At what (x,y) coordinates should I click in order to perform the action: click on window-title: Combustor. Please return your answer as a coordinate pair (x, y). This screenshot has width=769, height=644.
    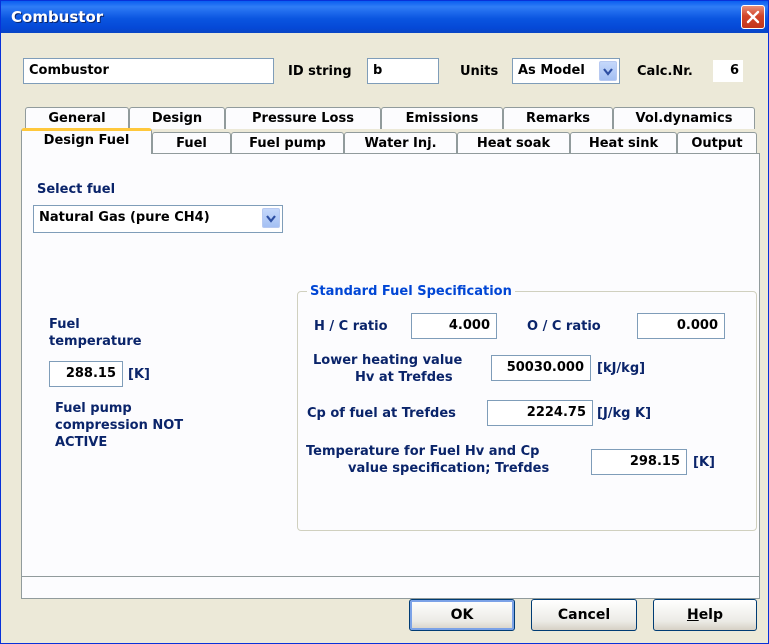
    Looking at the image, I should click on (57, 17).